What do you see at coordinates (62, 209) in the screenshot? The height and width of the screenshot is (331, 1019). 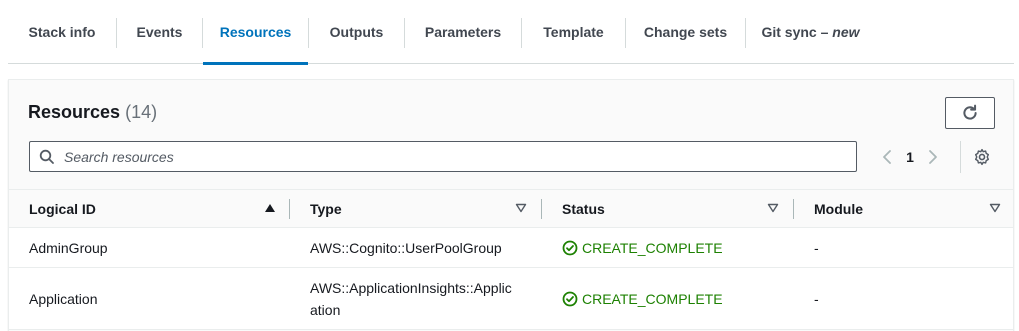 I see `column-label: Logical ID` at bounding box center [62, 209].